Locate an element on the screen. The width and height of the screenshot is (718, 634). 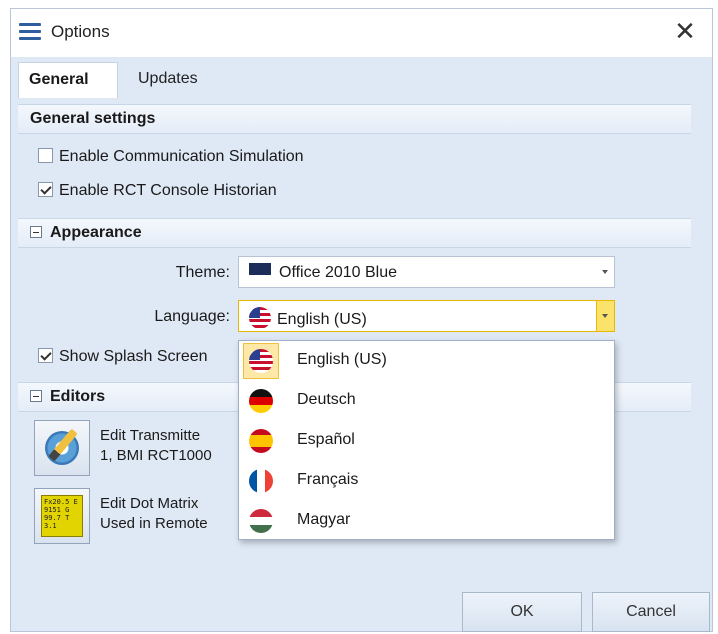
language-option-label: English (US) is located at coordinates (342, 359).